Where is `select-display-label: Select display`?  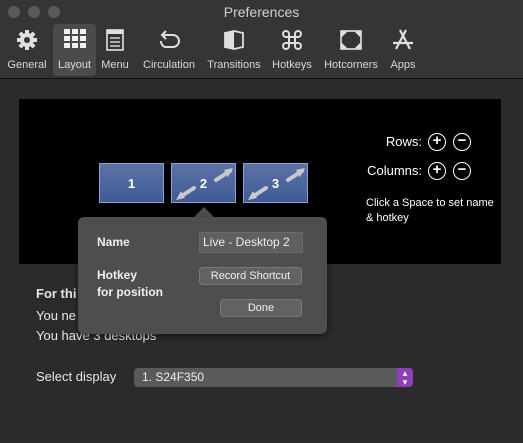
select-display-label: Select display is located at coordinates (76, 376).